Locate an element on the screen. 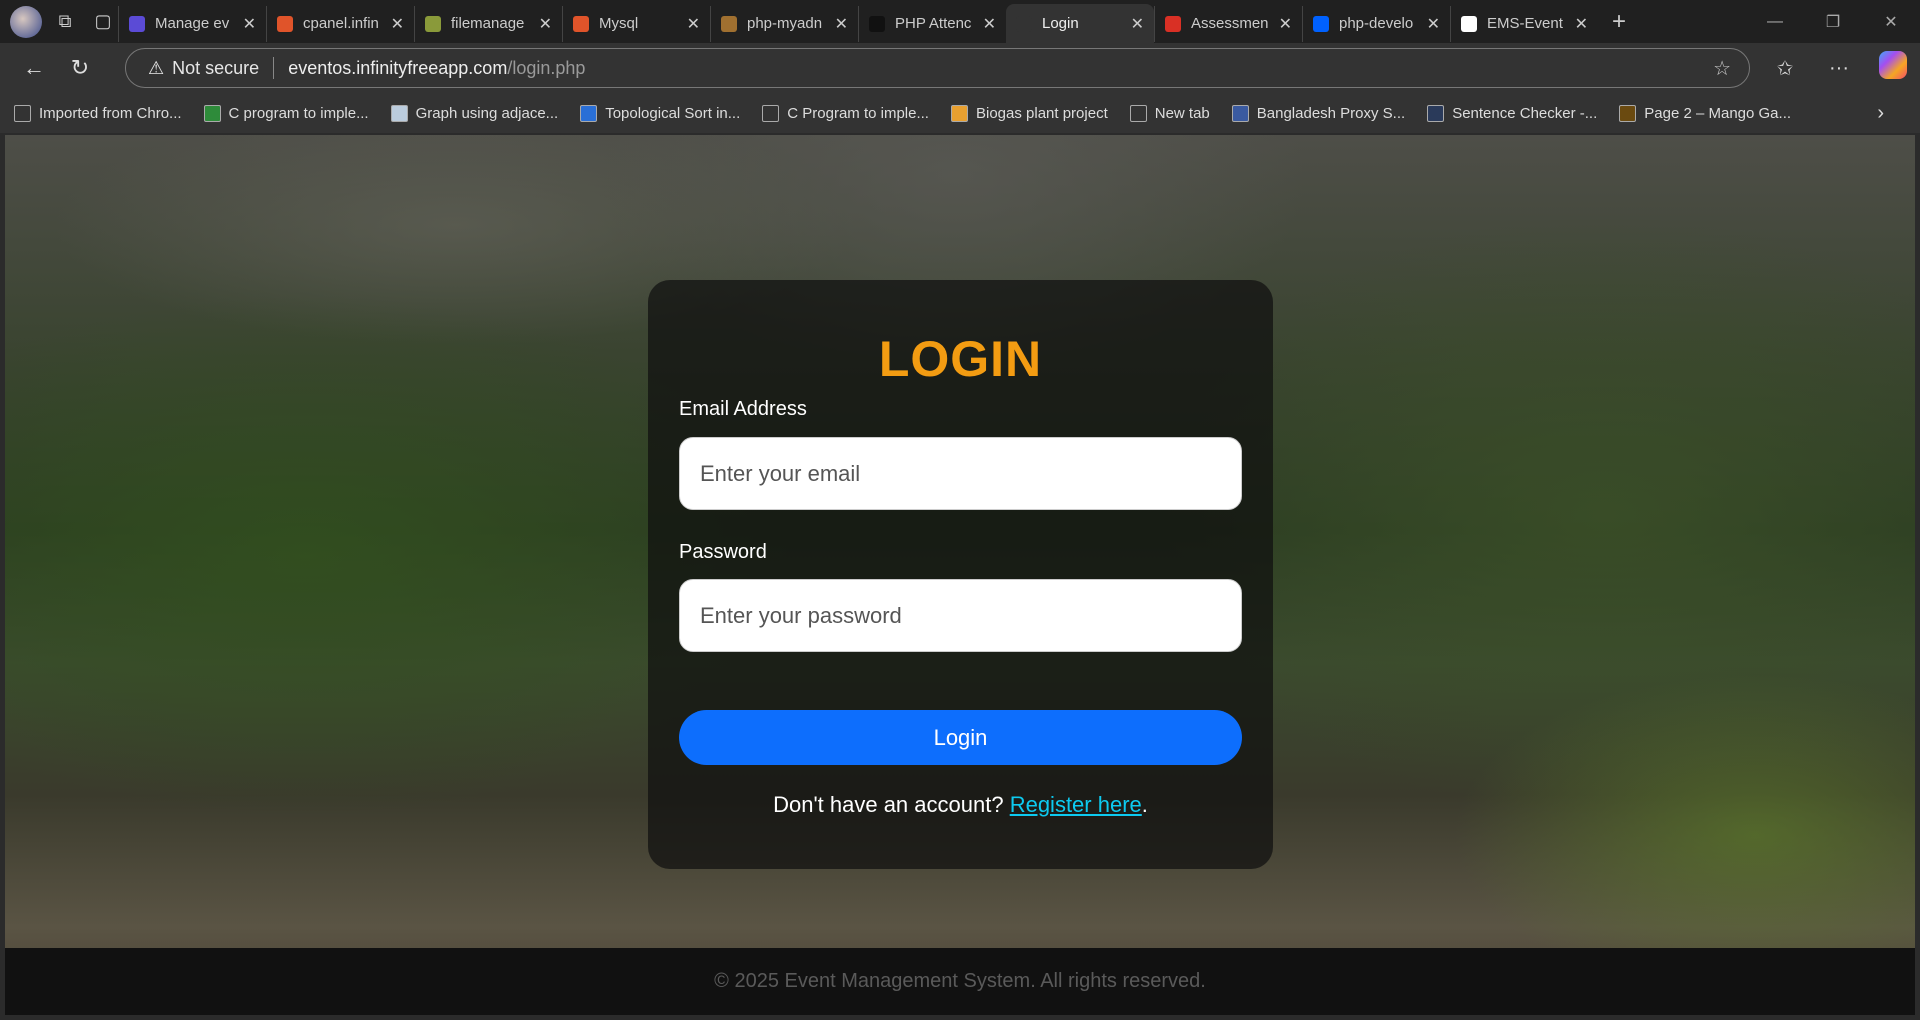 Image resolution: width=1920 pixels, height=1020 pixels. close-window-button: ✕ is located at coordinates (1891, 21).